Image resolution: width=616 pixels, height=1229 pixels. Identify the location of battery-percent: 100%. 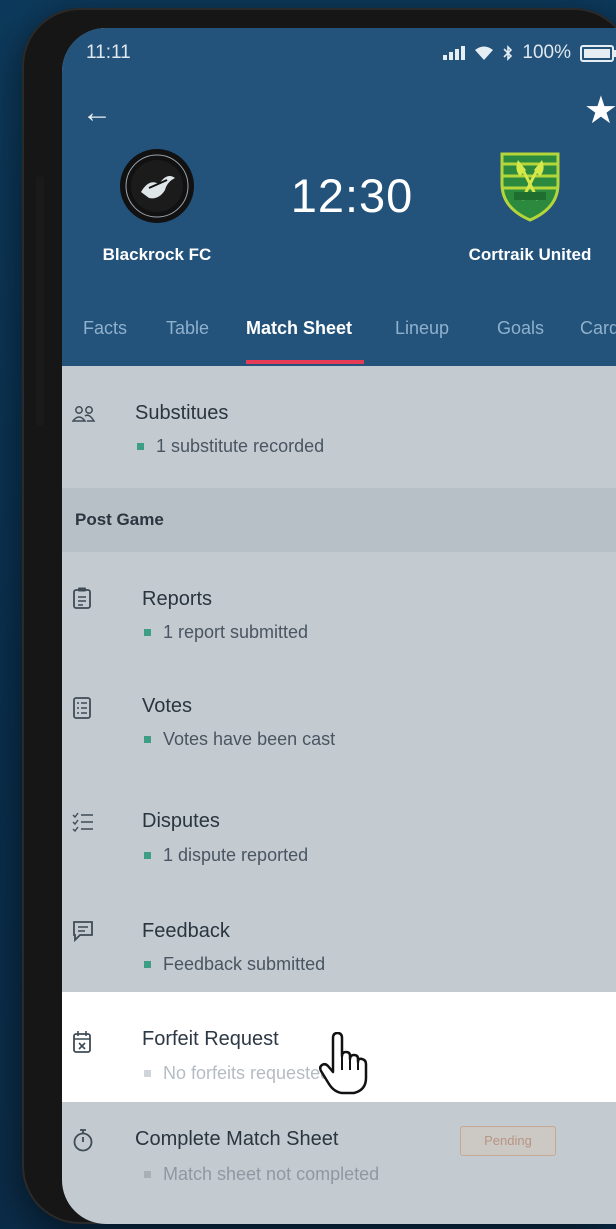
(546, 52).